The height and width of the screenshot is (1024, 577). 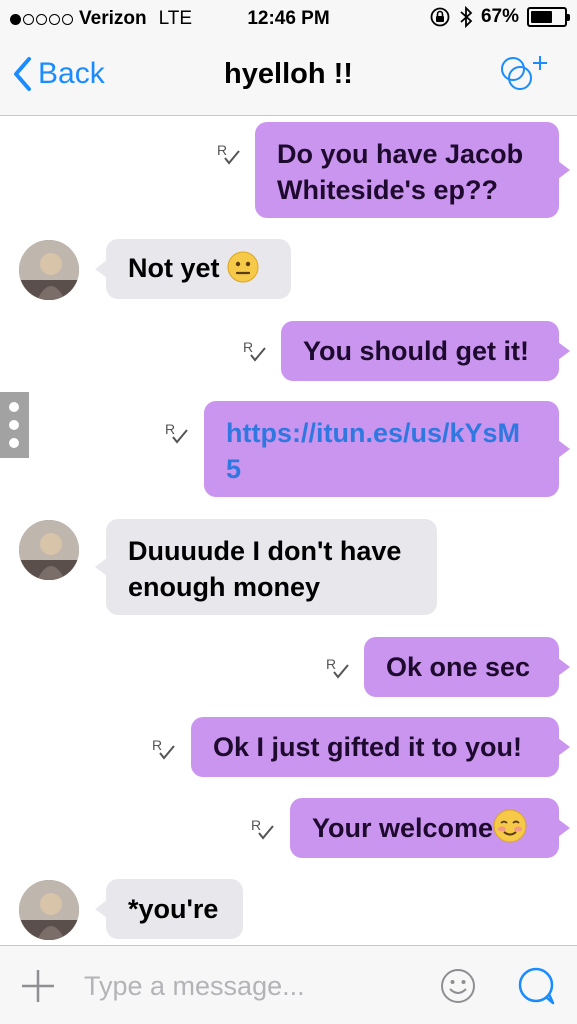 I want to click on smiley-icon, so click(x=458, y=986).